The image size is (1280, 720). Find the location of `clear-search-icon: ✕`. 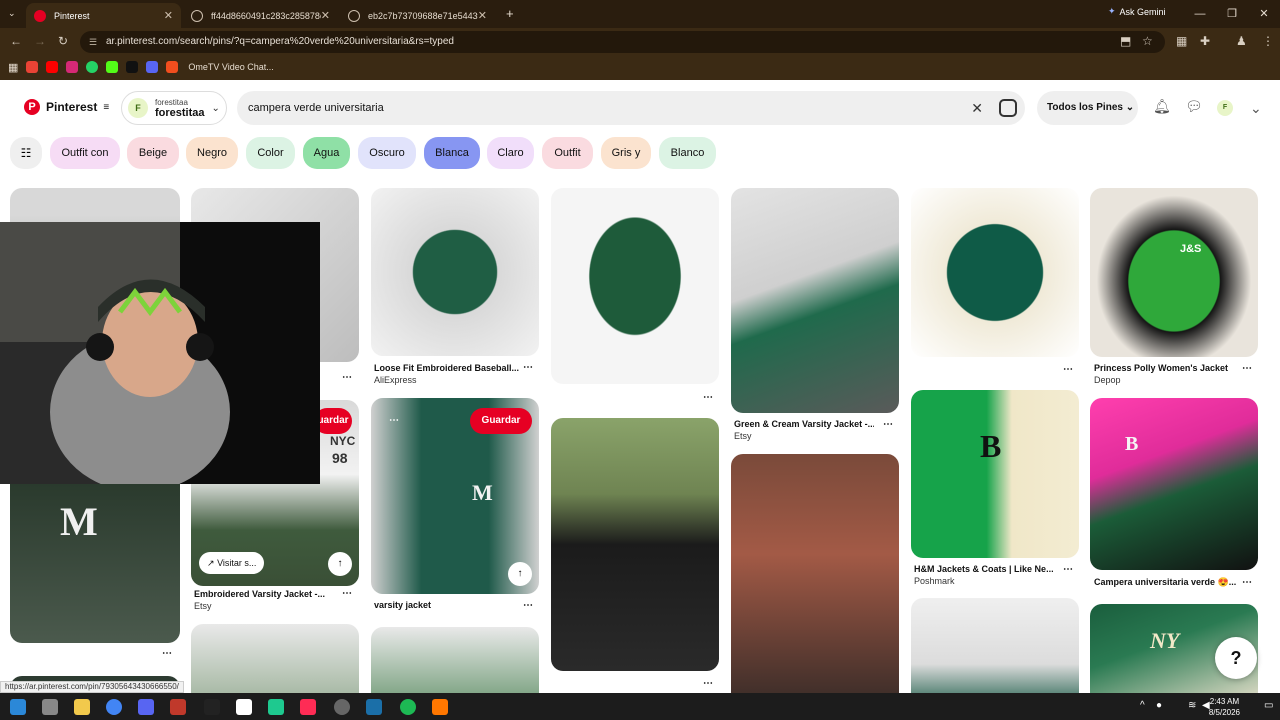

clear-search-icon: ✕ is located at coordinates (977, 108).